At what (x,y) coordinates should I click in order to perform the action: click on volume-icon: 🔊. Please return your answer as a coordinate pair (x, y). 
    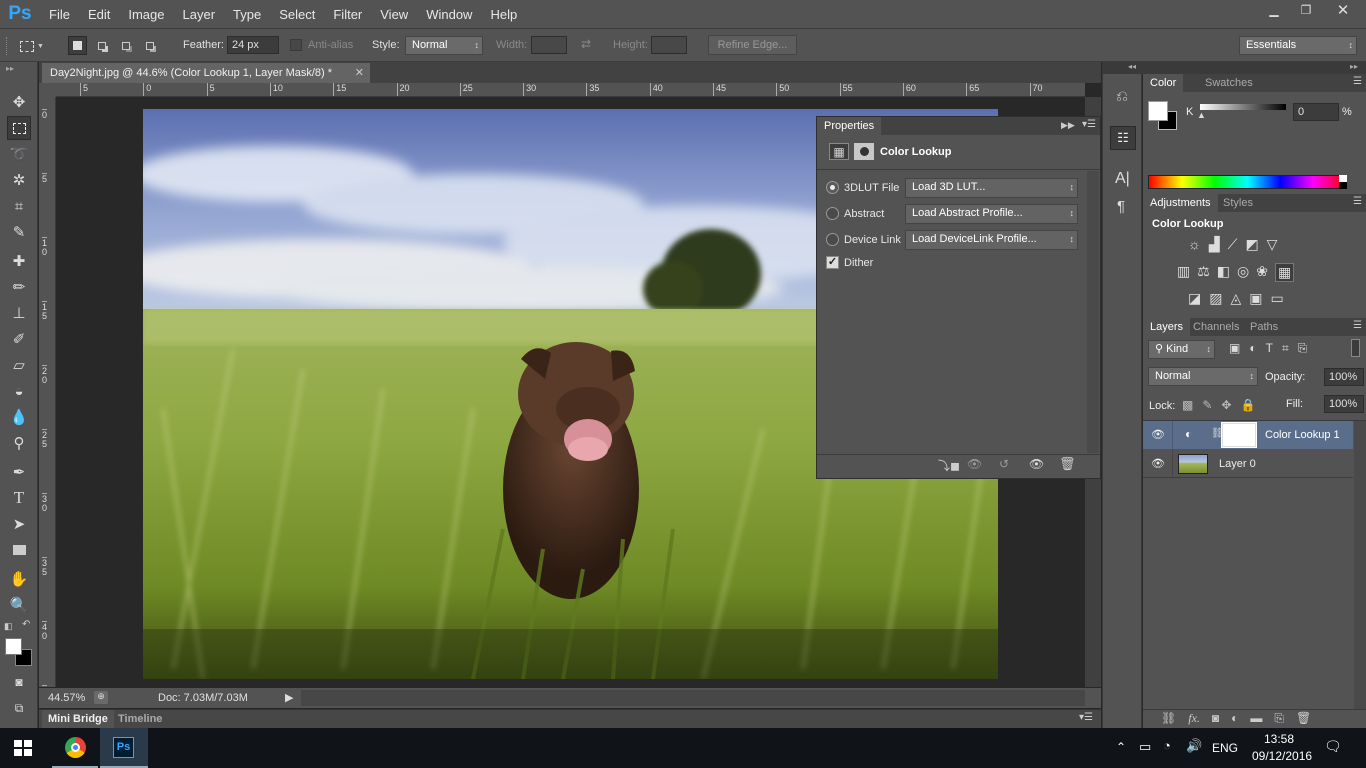
    Looking at the image, I should click on (1194, 746).